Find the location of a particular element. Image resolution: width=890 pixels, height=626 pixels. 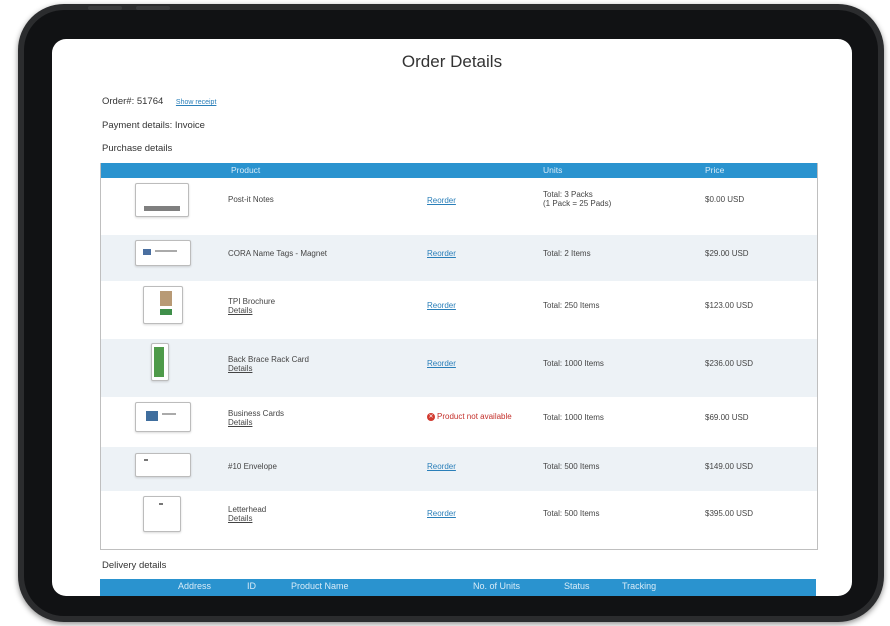

column-header-tracking: Tracking is located at coordinates (639, 586).